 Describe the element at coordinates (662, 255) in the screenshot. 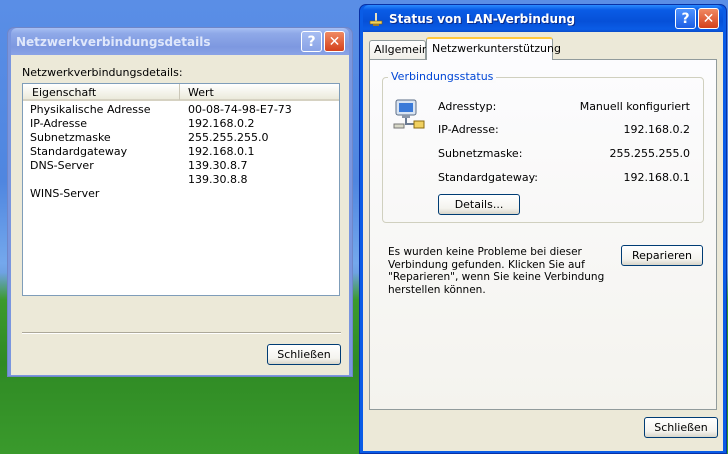

I see `repair-button: Reparieren` at that location.